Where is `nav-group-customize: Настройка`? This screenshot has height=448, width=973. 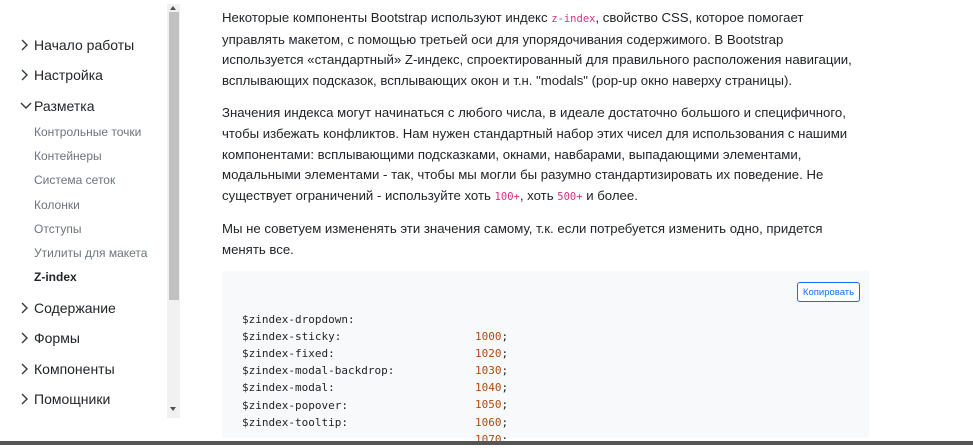
nav-group-customize: Настройка is located at coordinates (61, 75).